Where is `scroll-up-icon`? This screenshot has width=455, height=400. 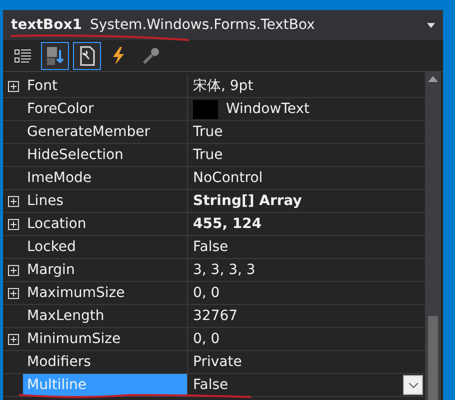 scroll-up-icon is located at coordinates (433, 79).